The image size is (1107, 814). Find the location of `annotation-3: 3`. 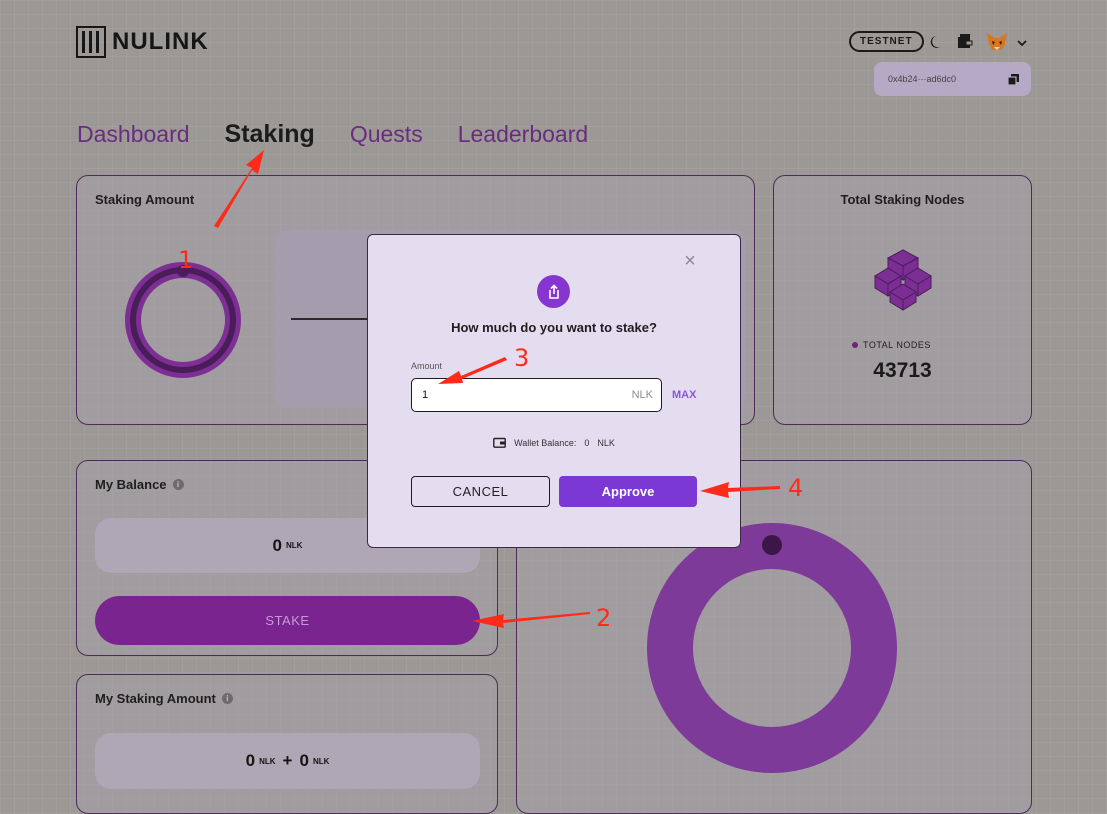

annotation-3: 3 is located at coordinates (522, 358).